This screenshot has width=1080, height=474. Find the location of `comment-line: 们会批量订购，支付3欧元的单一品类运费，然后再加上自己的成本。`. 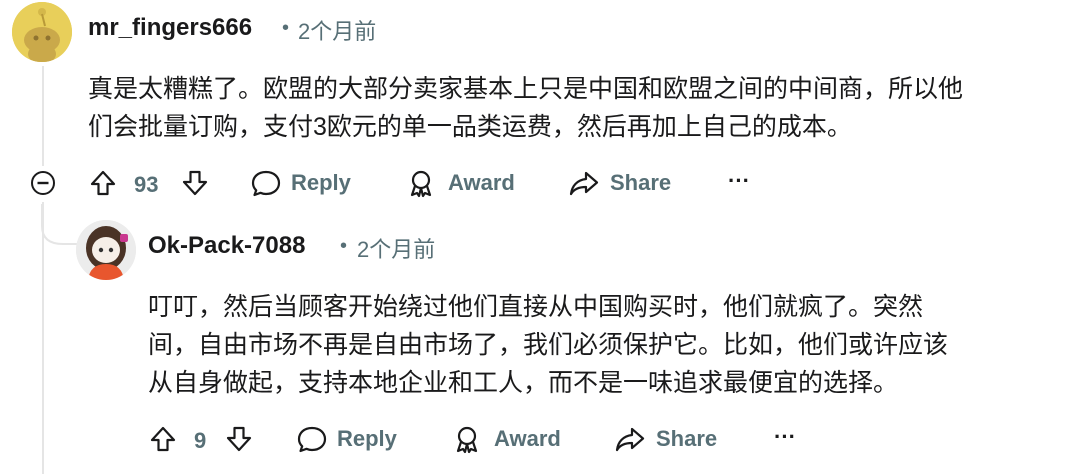

comment-line: 们会批量订购，支付3欧元的单一品类运费，然后再加上自己的成本。 is located at coordinates (470, 127).